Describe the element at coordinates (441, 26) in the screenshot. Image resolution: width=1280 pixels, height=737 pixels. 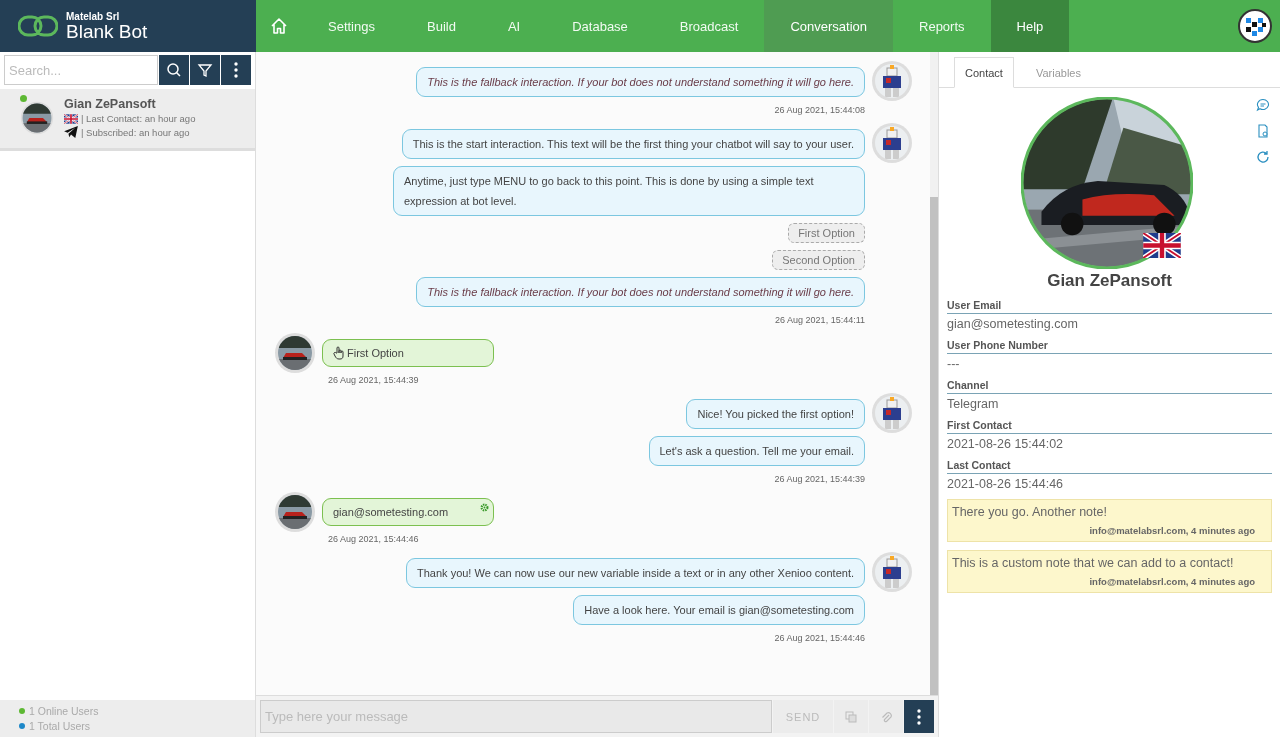
I see `nav-tab: Build` at that location.